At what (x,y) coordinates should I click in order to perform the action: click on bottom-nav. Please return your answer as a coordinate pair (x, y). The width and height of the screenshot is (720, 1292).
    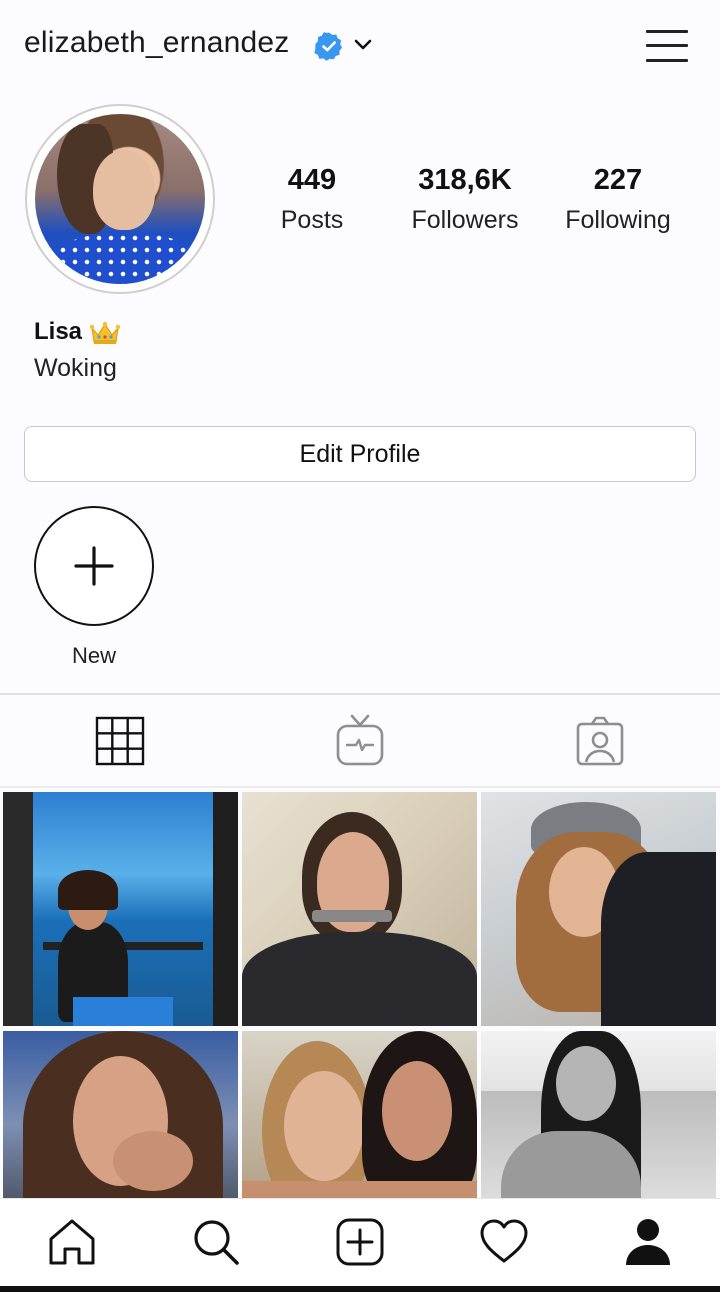
    Looking at the image, I should click on (360, 1242).